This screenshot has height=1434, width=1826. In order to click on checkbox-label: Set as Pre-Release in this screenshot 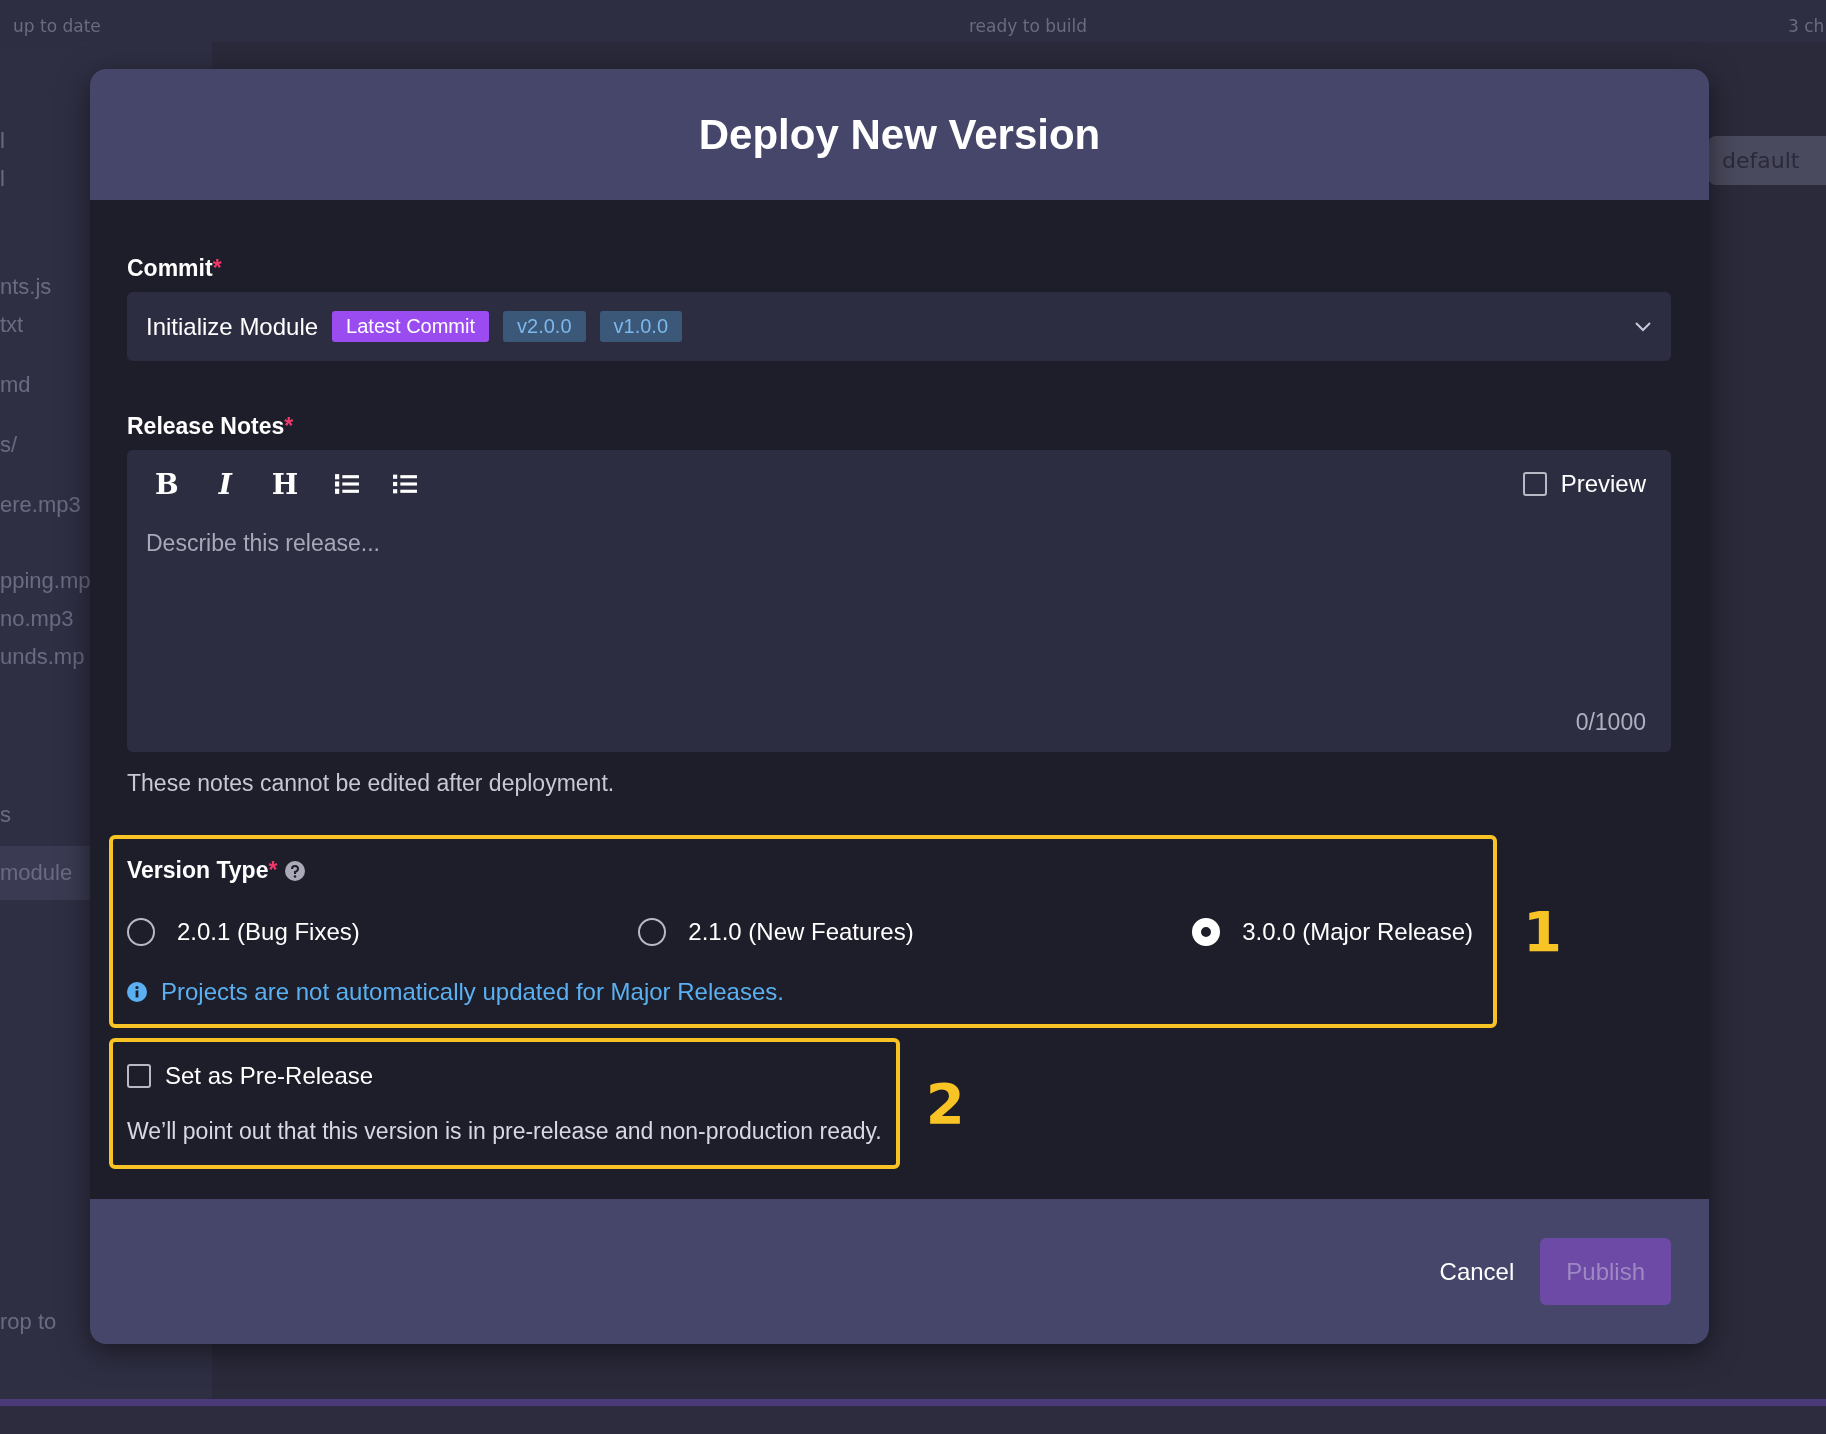, I will do `click(269, 1076)`.